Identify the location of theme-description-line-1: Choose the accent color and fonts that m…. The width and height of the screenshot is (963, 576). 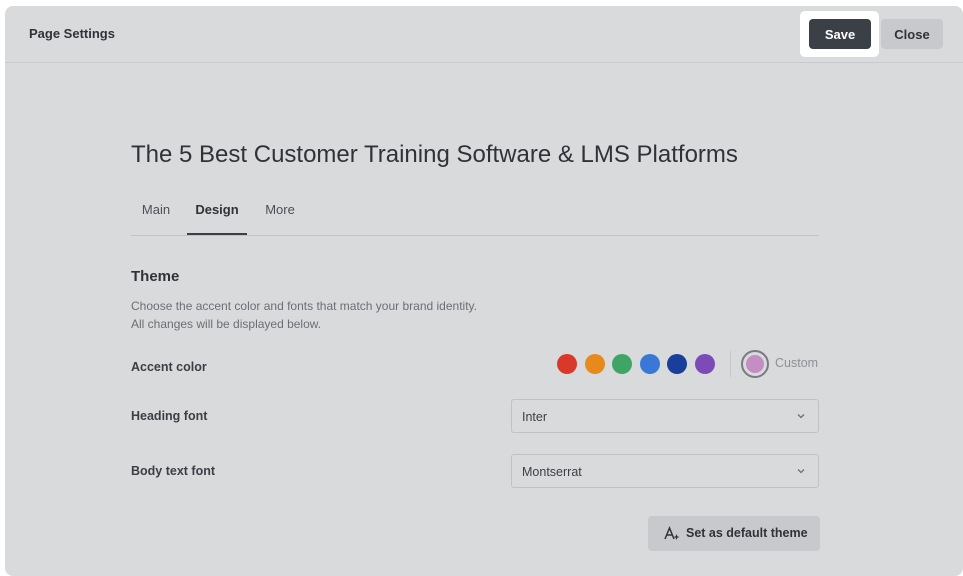
(304, 306).